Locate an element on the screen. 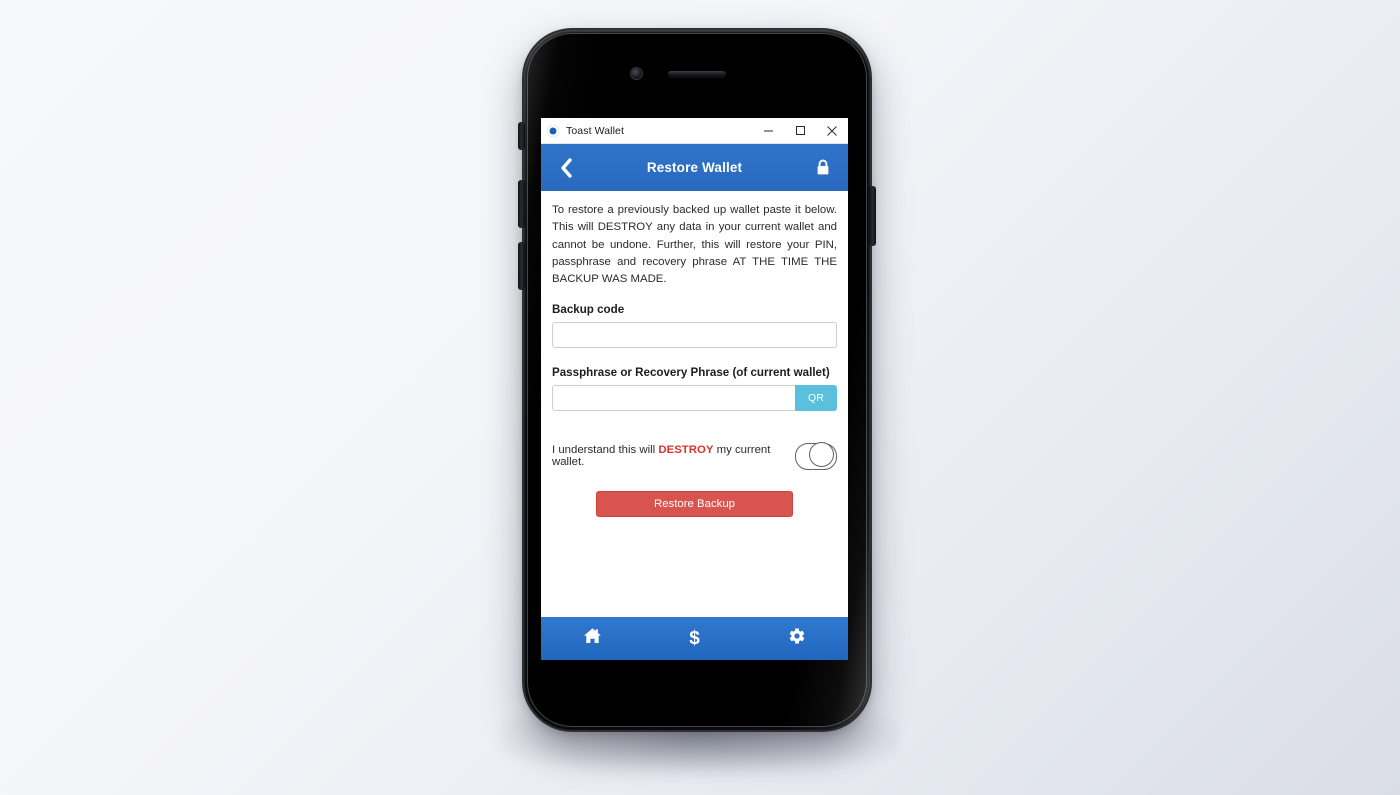 The image size is (1400, 795). volume-down-button is located at coordinates (521, 266).